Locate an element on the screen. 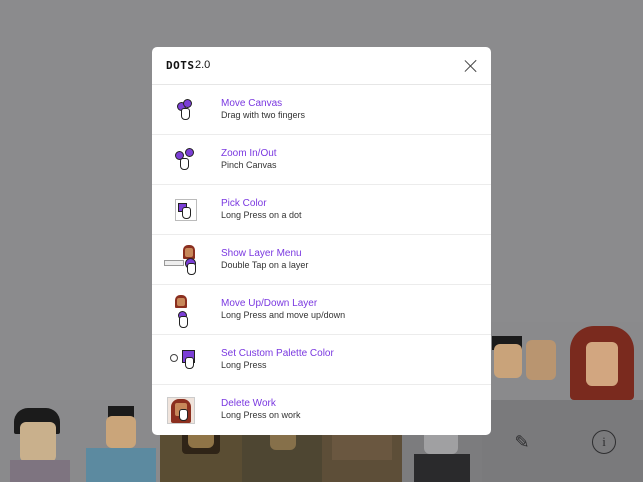 The width and height of the screenshot is (643, 482). help-item-subtitle: Drag with two fingers is located at coordinates (263, 115).